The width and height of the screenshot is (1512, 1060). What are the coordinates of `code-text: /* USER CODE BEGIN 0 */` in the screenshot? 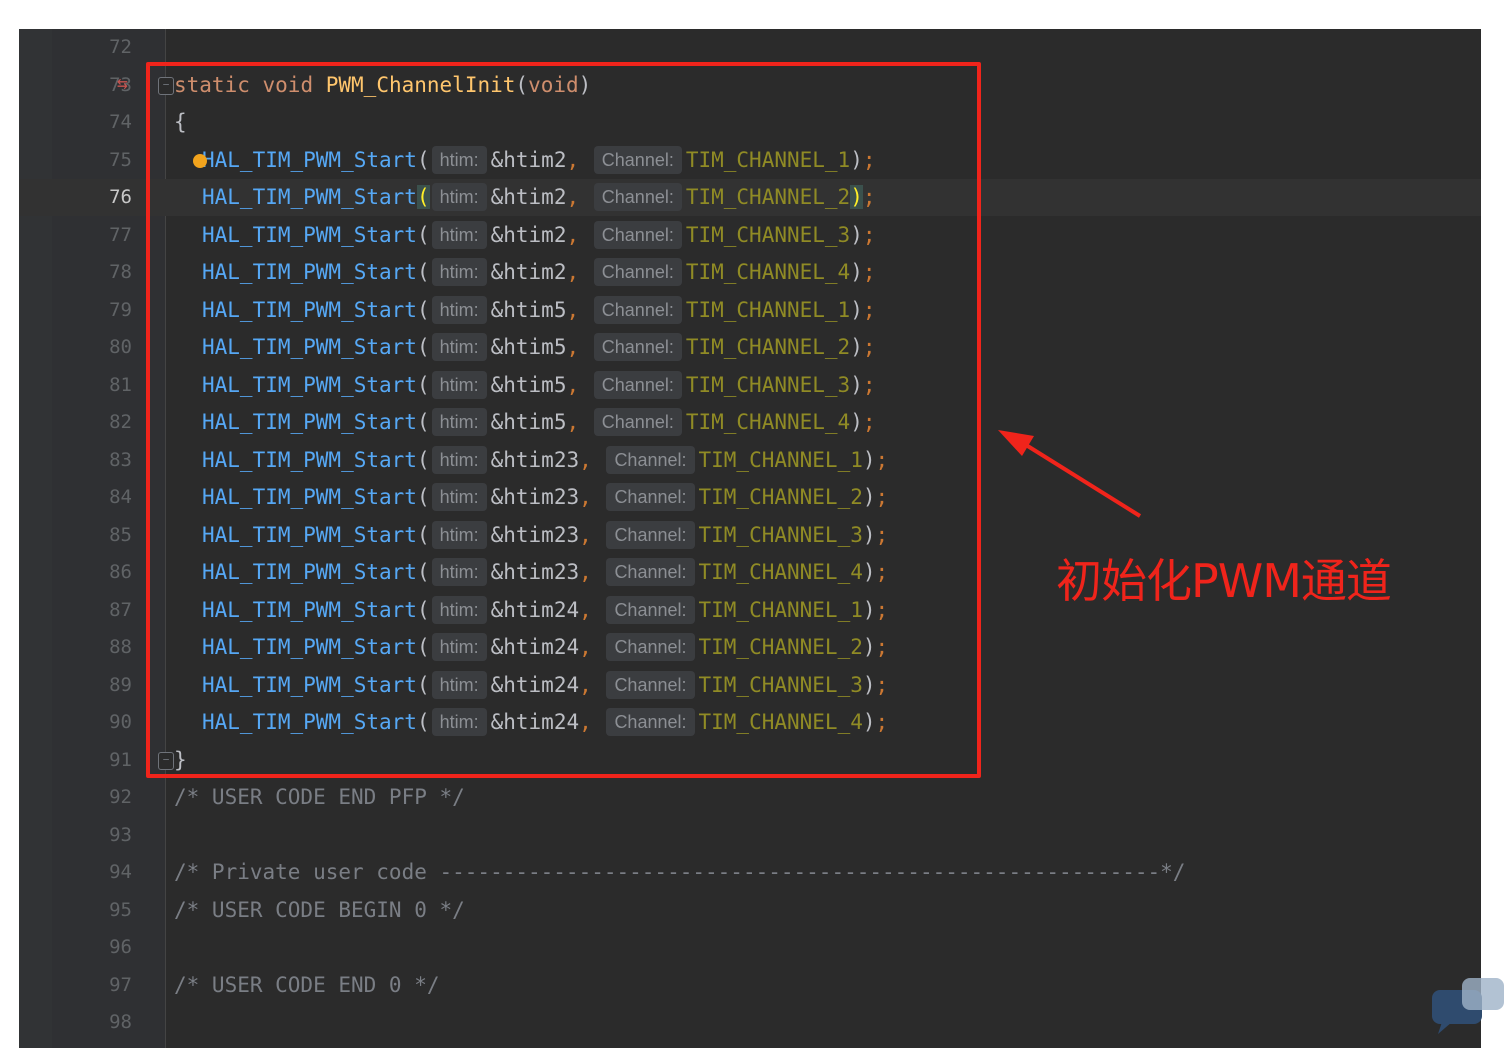 It's located at (319, 909).